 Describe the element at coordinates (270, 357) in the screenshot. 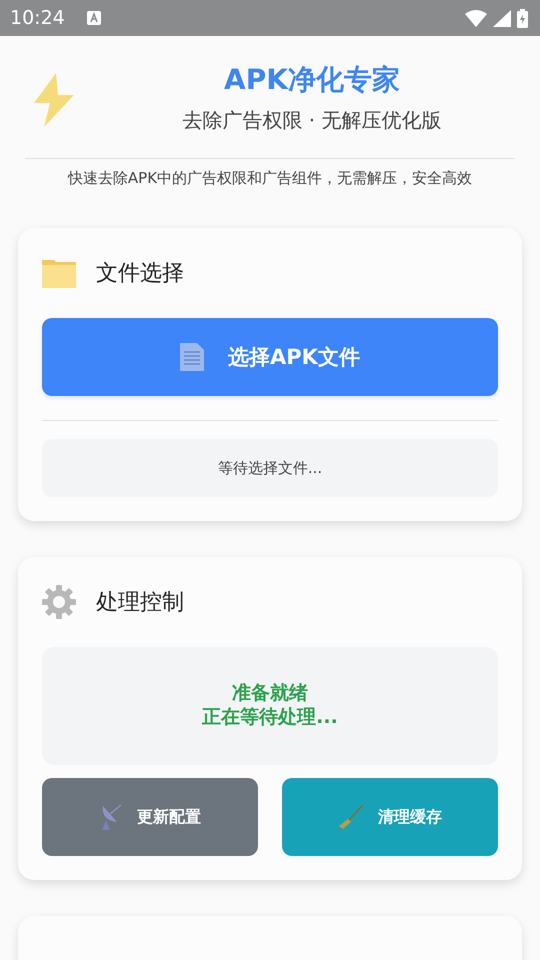

I see `select-file-button: 选择APK文件` at that location.